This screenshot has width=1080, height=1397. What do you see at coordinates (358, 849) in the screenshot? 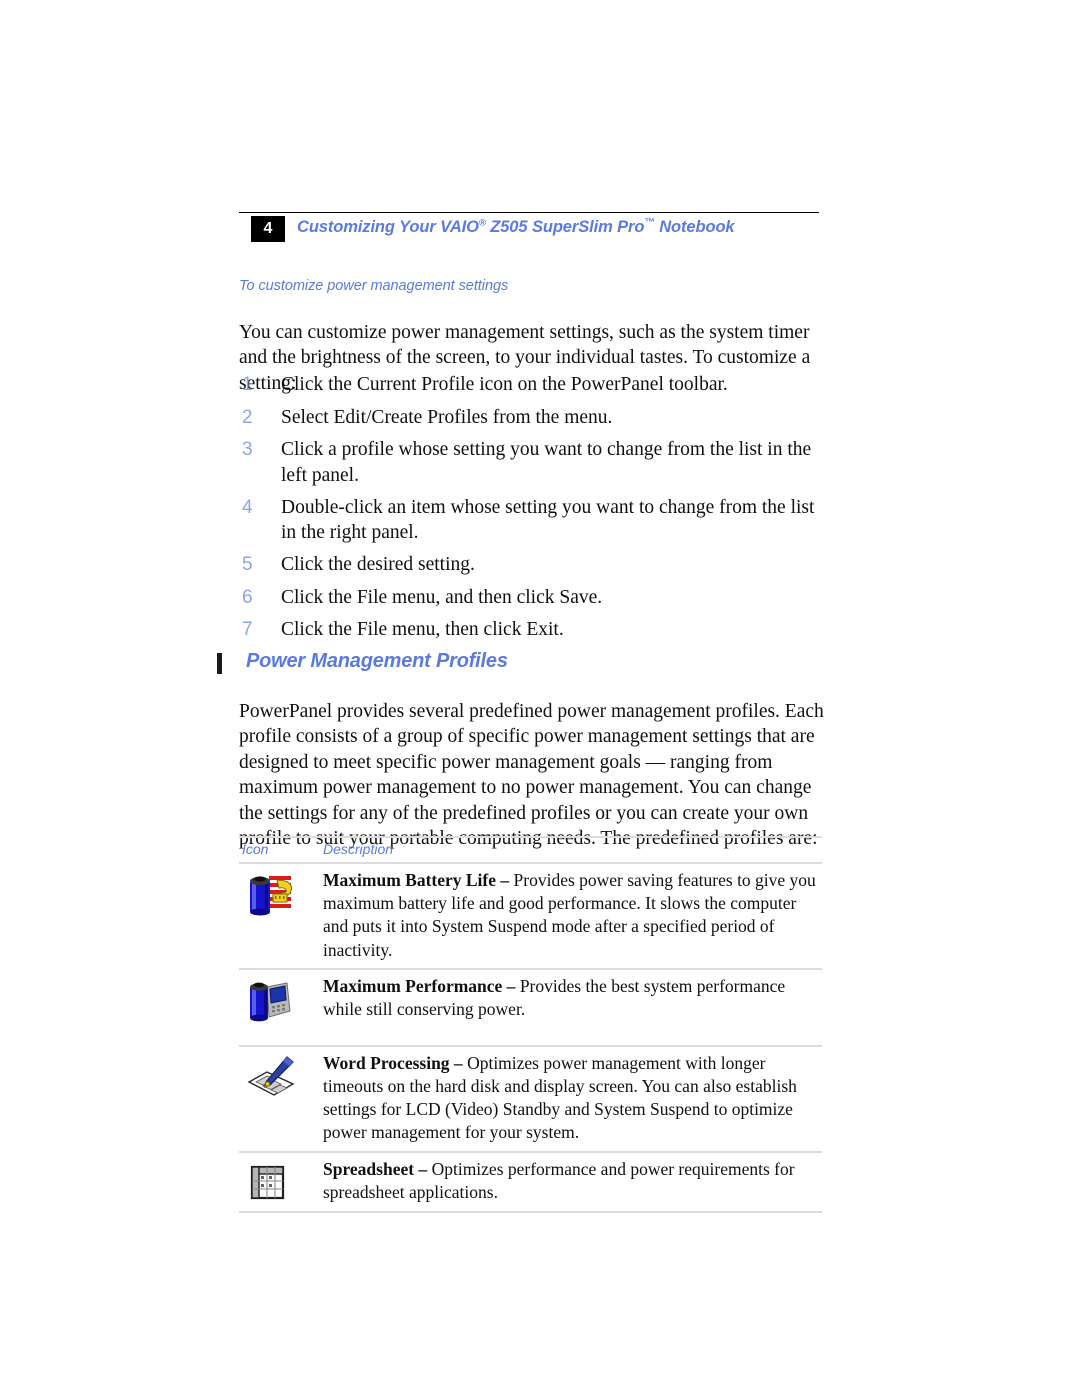
I see `column-header-description: Description` at bounding box center [358, 849].